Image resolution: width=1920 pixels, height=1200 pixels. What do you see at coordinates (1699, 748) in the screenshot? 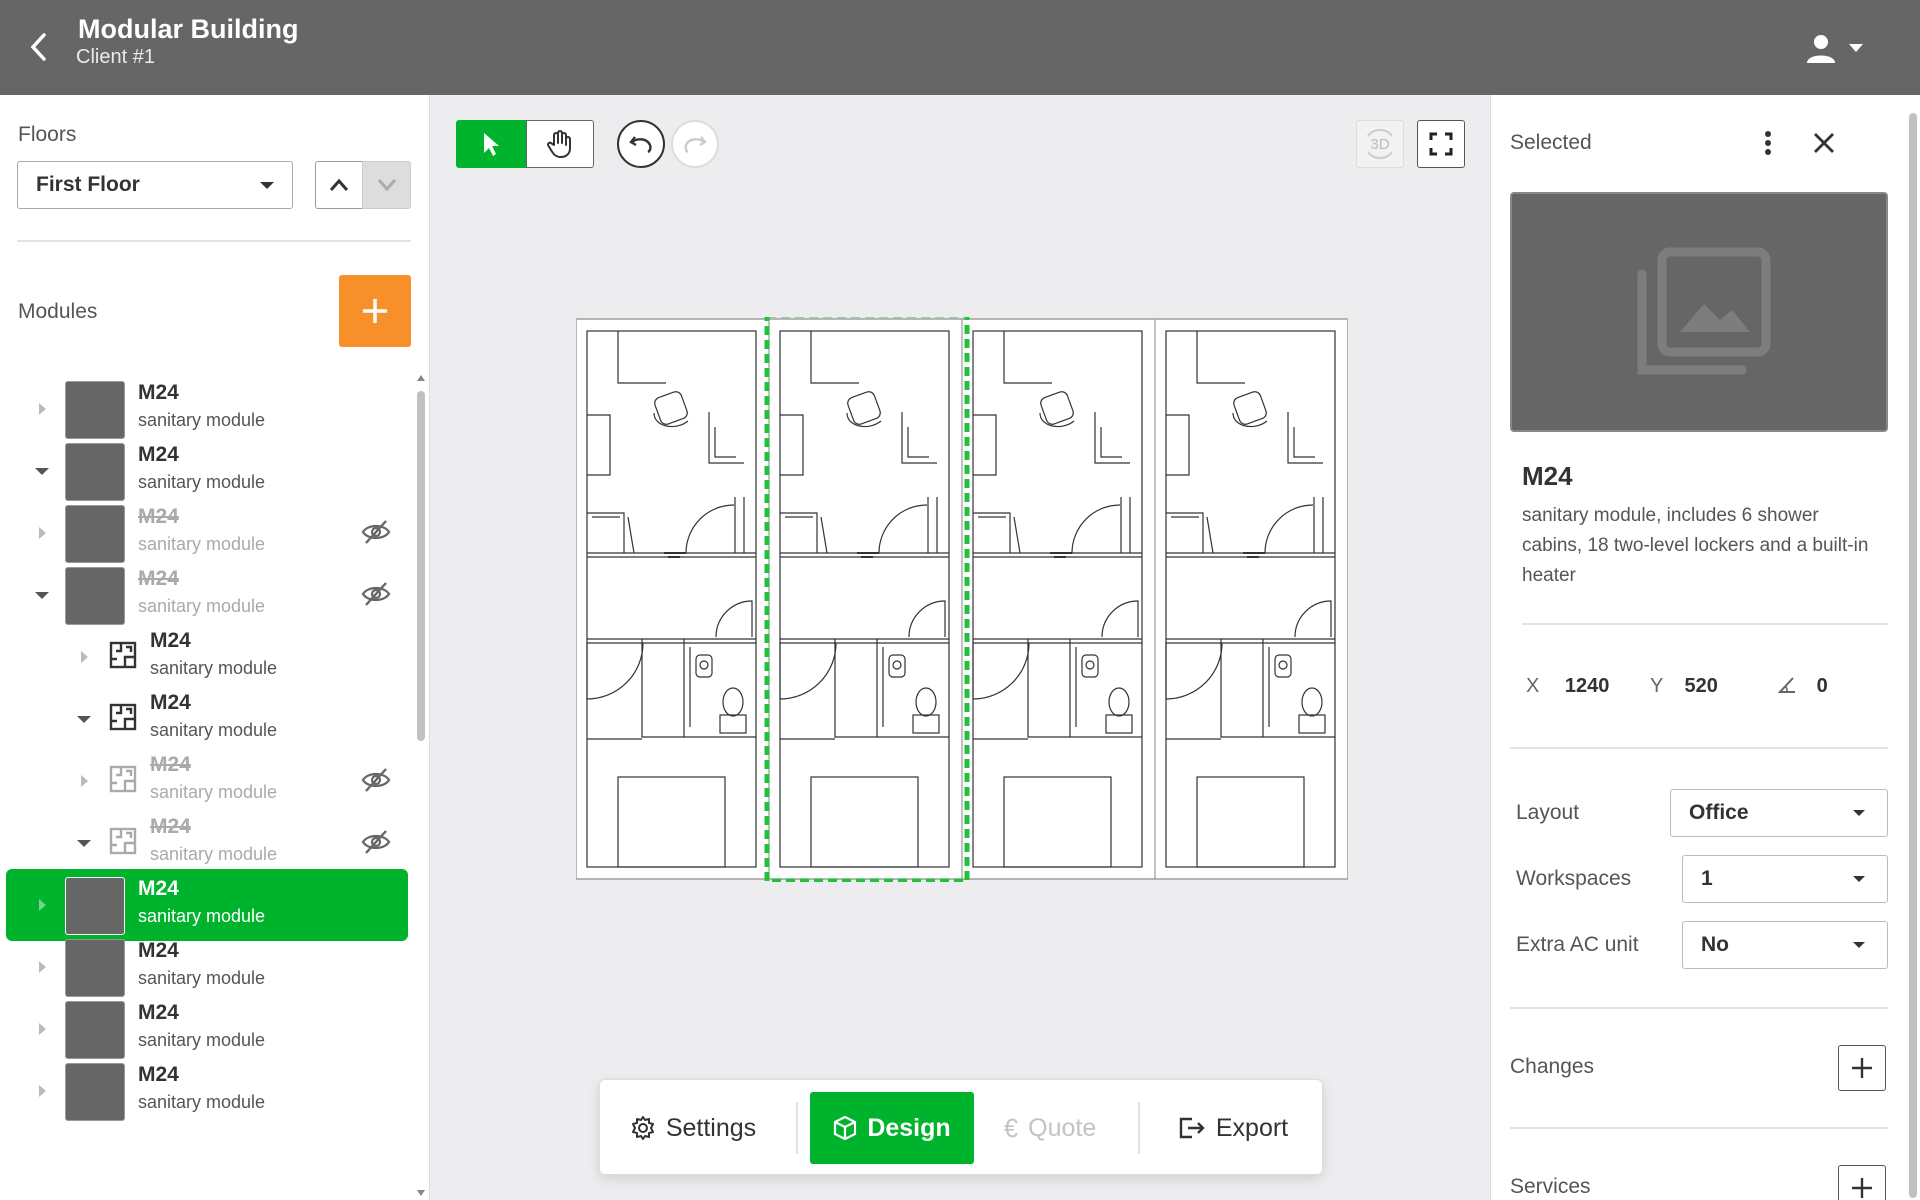
I see `divider` at bounding box center [1699, 748].